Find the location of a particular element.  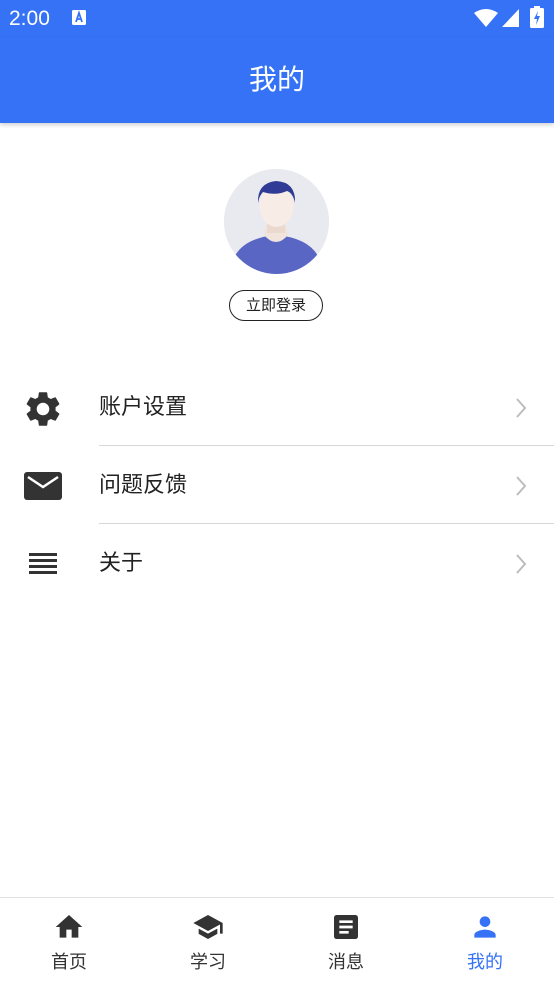

wifi-icon is located at coordinates (486, 18).